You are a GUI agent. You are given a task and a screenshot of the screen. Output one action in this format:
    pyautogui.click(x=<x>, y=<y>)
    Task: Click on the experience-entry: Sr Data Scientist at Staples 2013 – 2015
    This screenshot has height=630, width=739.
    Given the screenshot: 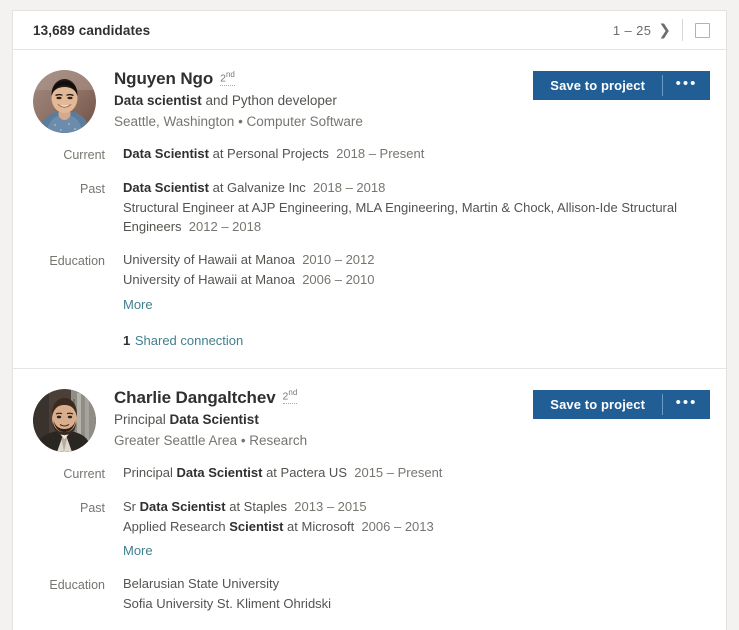 What is the action you would take?
    pyautogui.click(x=416, y=507)
    